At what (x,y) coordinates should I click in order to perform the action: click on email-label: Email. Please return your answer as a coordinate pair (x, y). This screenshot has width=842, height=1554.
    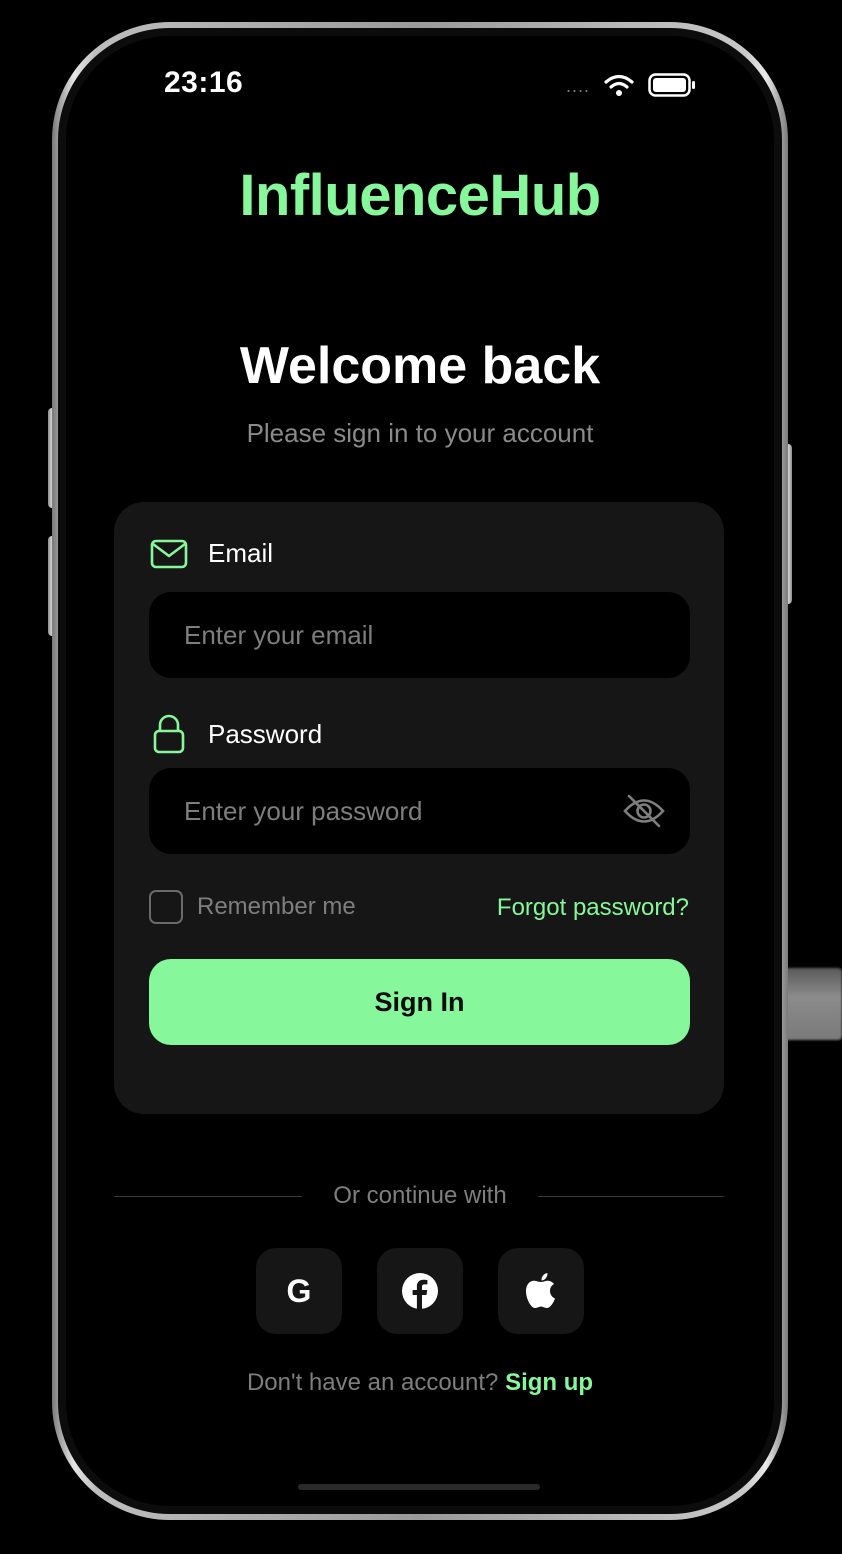
    Looking at the image, I should click on (211, 553).